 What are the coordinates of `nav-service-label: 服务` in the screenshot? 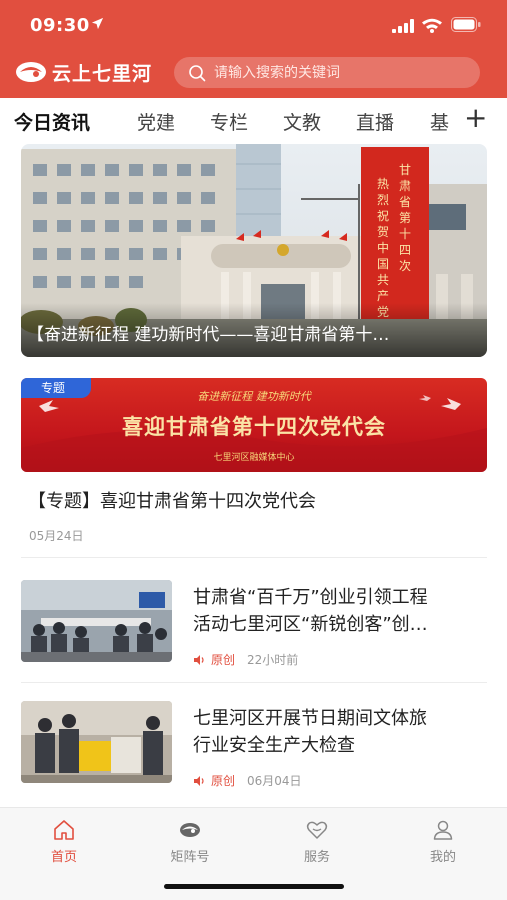 It's located at (316, 857).